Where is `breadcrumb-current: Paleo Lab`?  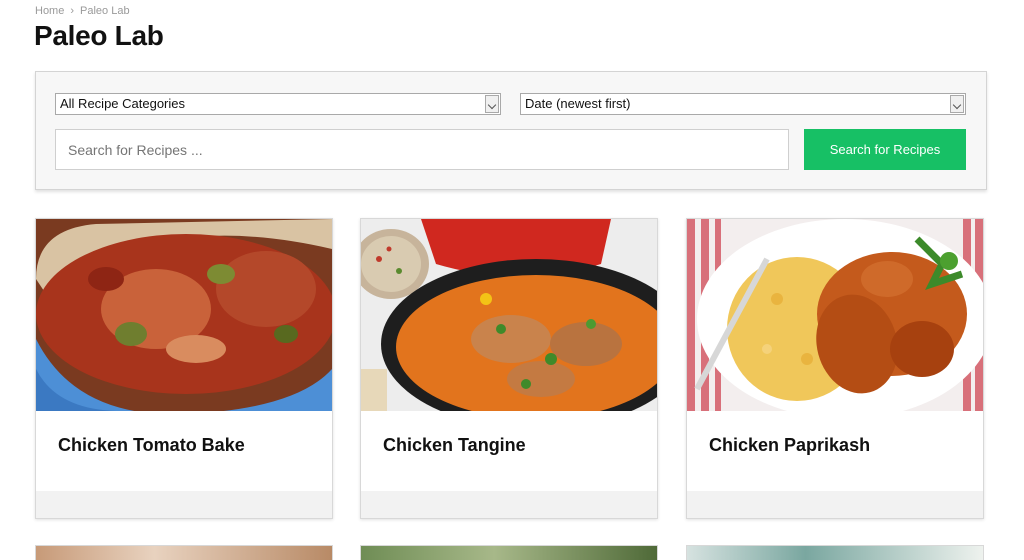 breadcrumb-current: Paleo Lab is located at coordinates (105, 11).